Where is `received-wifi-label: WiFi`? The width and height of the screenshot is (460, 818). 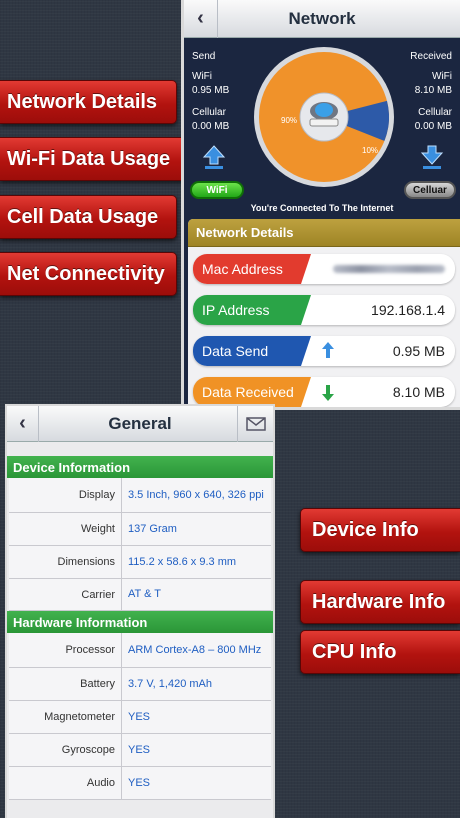
received-wifi-label: WiFi is located at coordinates (442, 76).